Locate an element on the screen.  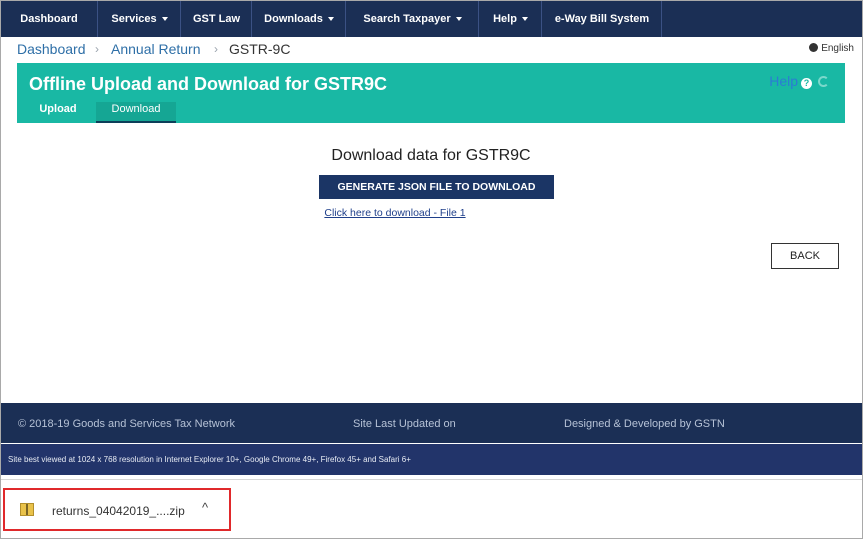
download-item: returns_04042019_....zip ^ is located at coordinates (117, 509).